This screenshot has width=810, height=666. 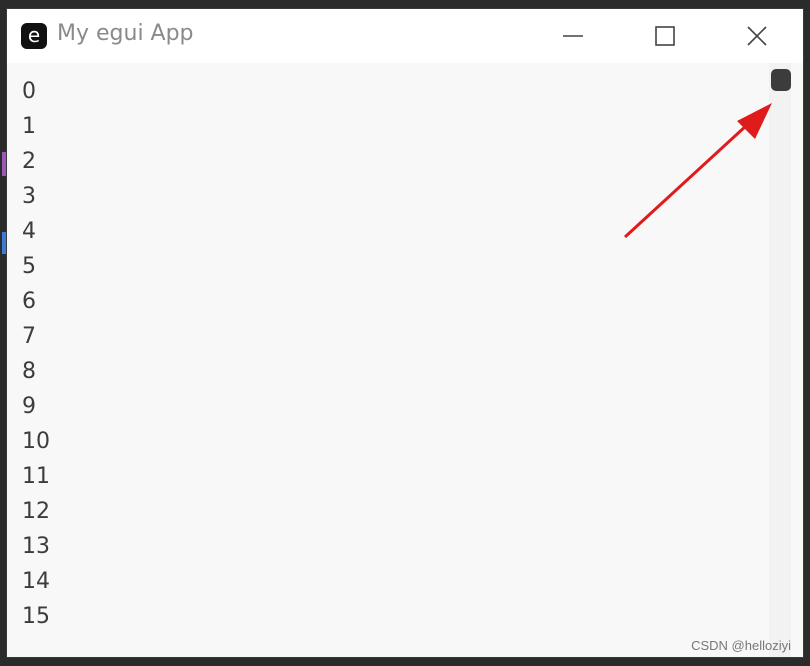 I want to click on list-item: 8, so click(x=29, y=371).